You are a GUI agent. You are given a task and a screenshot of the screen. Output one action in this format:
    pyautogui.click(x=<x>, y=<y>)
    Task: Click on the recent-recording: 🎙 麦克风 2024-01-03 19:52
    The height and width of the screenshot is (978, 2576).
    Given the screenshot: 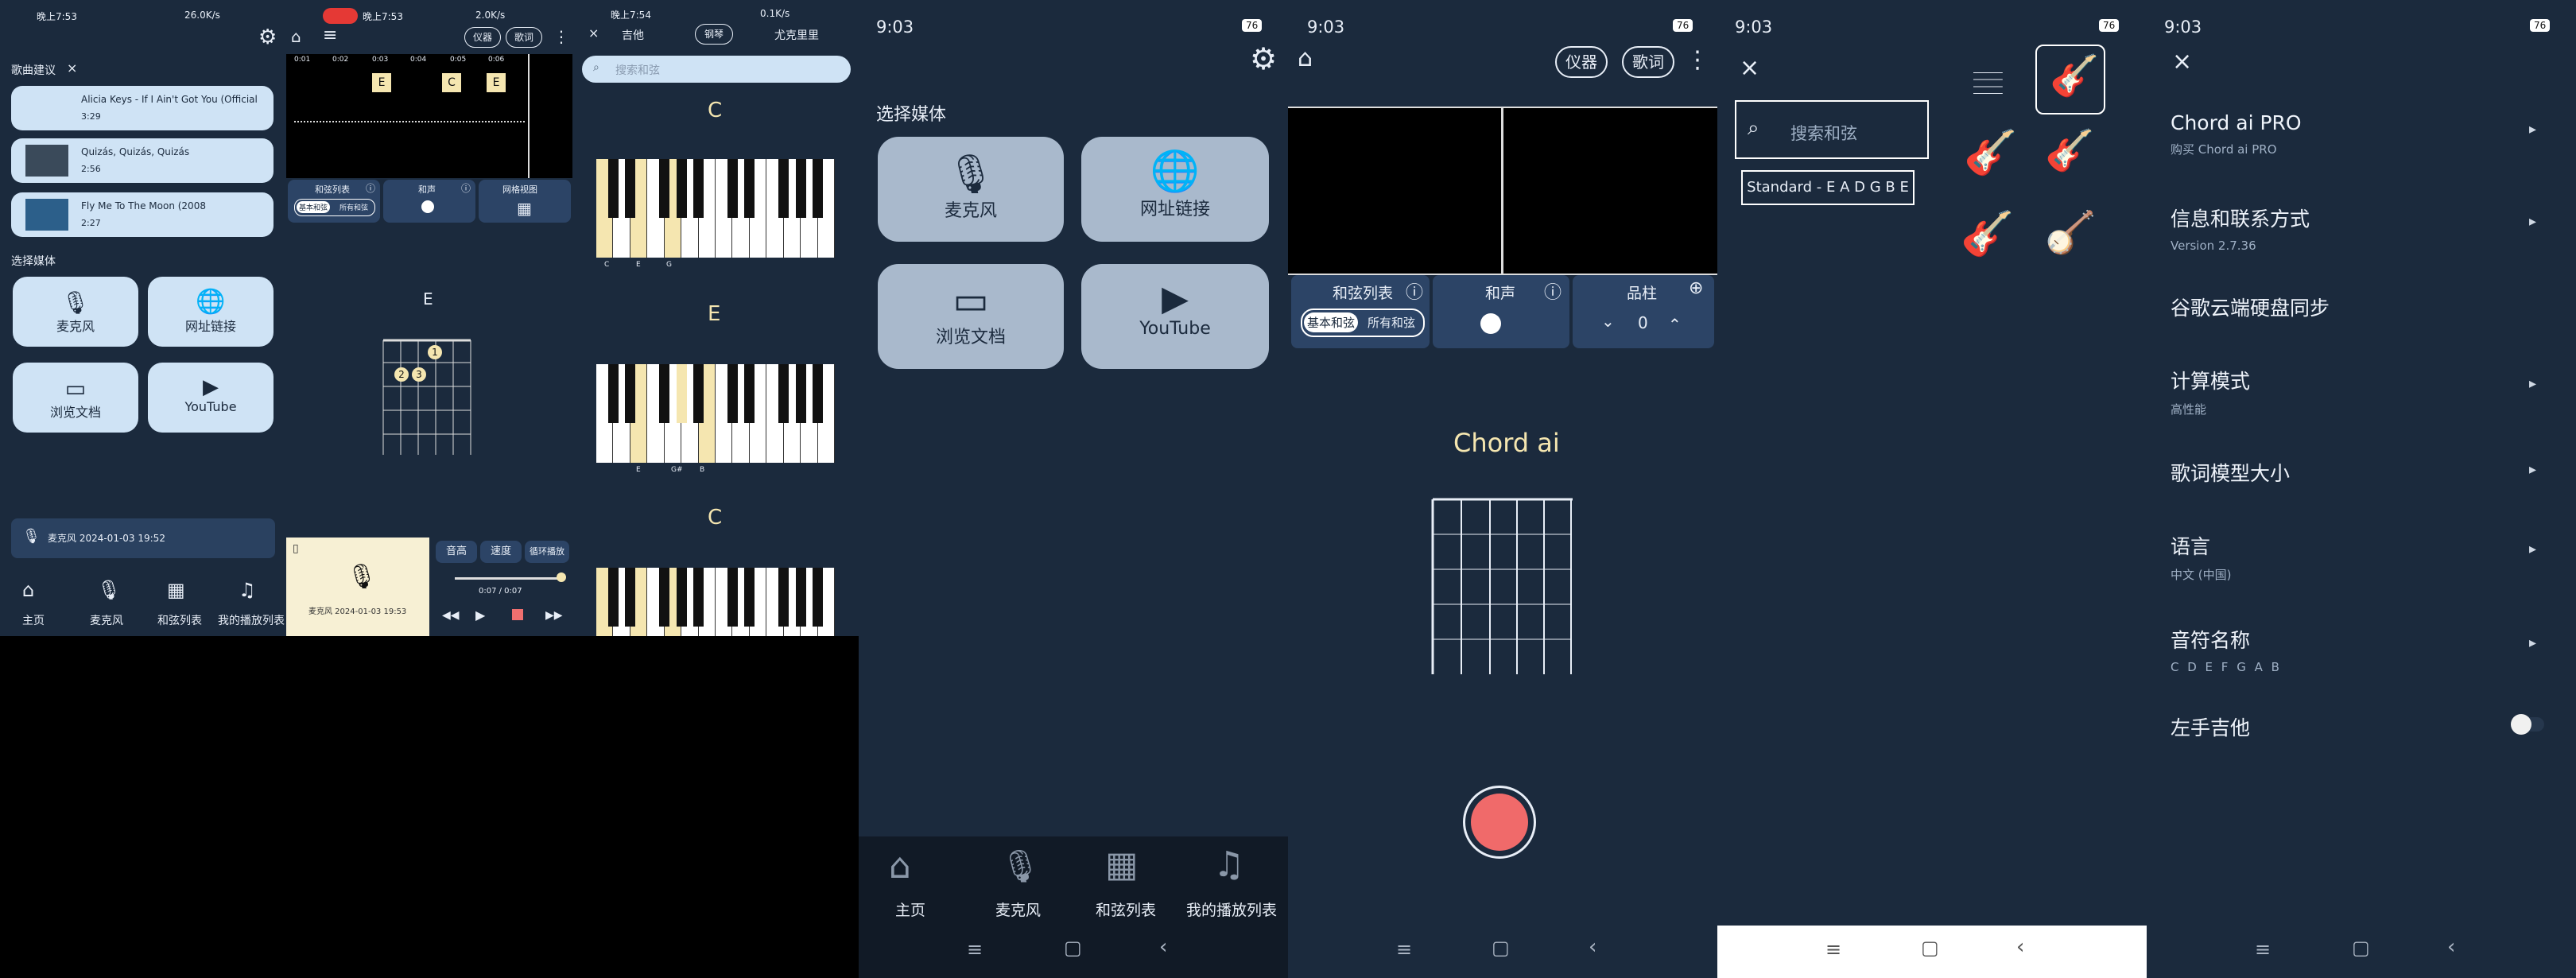 What is the action you would take?
    pyautogui.click(x=143, y=538)
    